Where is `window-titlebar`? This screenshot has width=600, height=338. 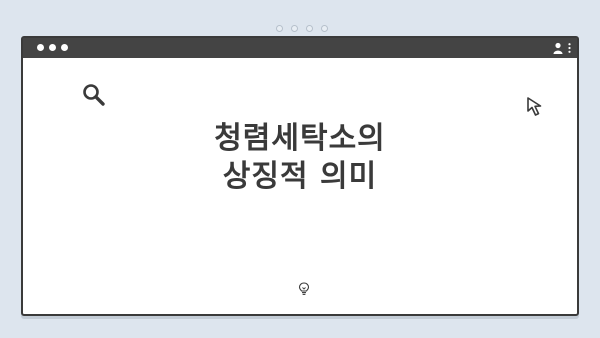
window-titlebar is located at coordinates (300, 48).